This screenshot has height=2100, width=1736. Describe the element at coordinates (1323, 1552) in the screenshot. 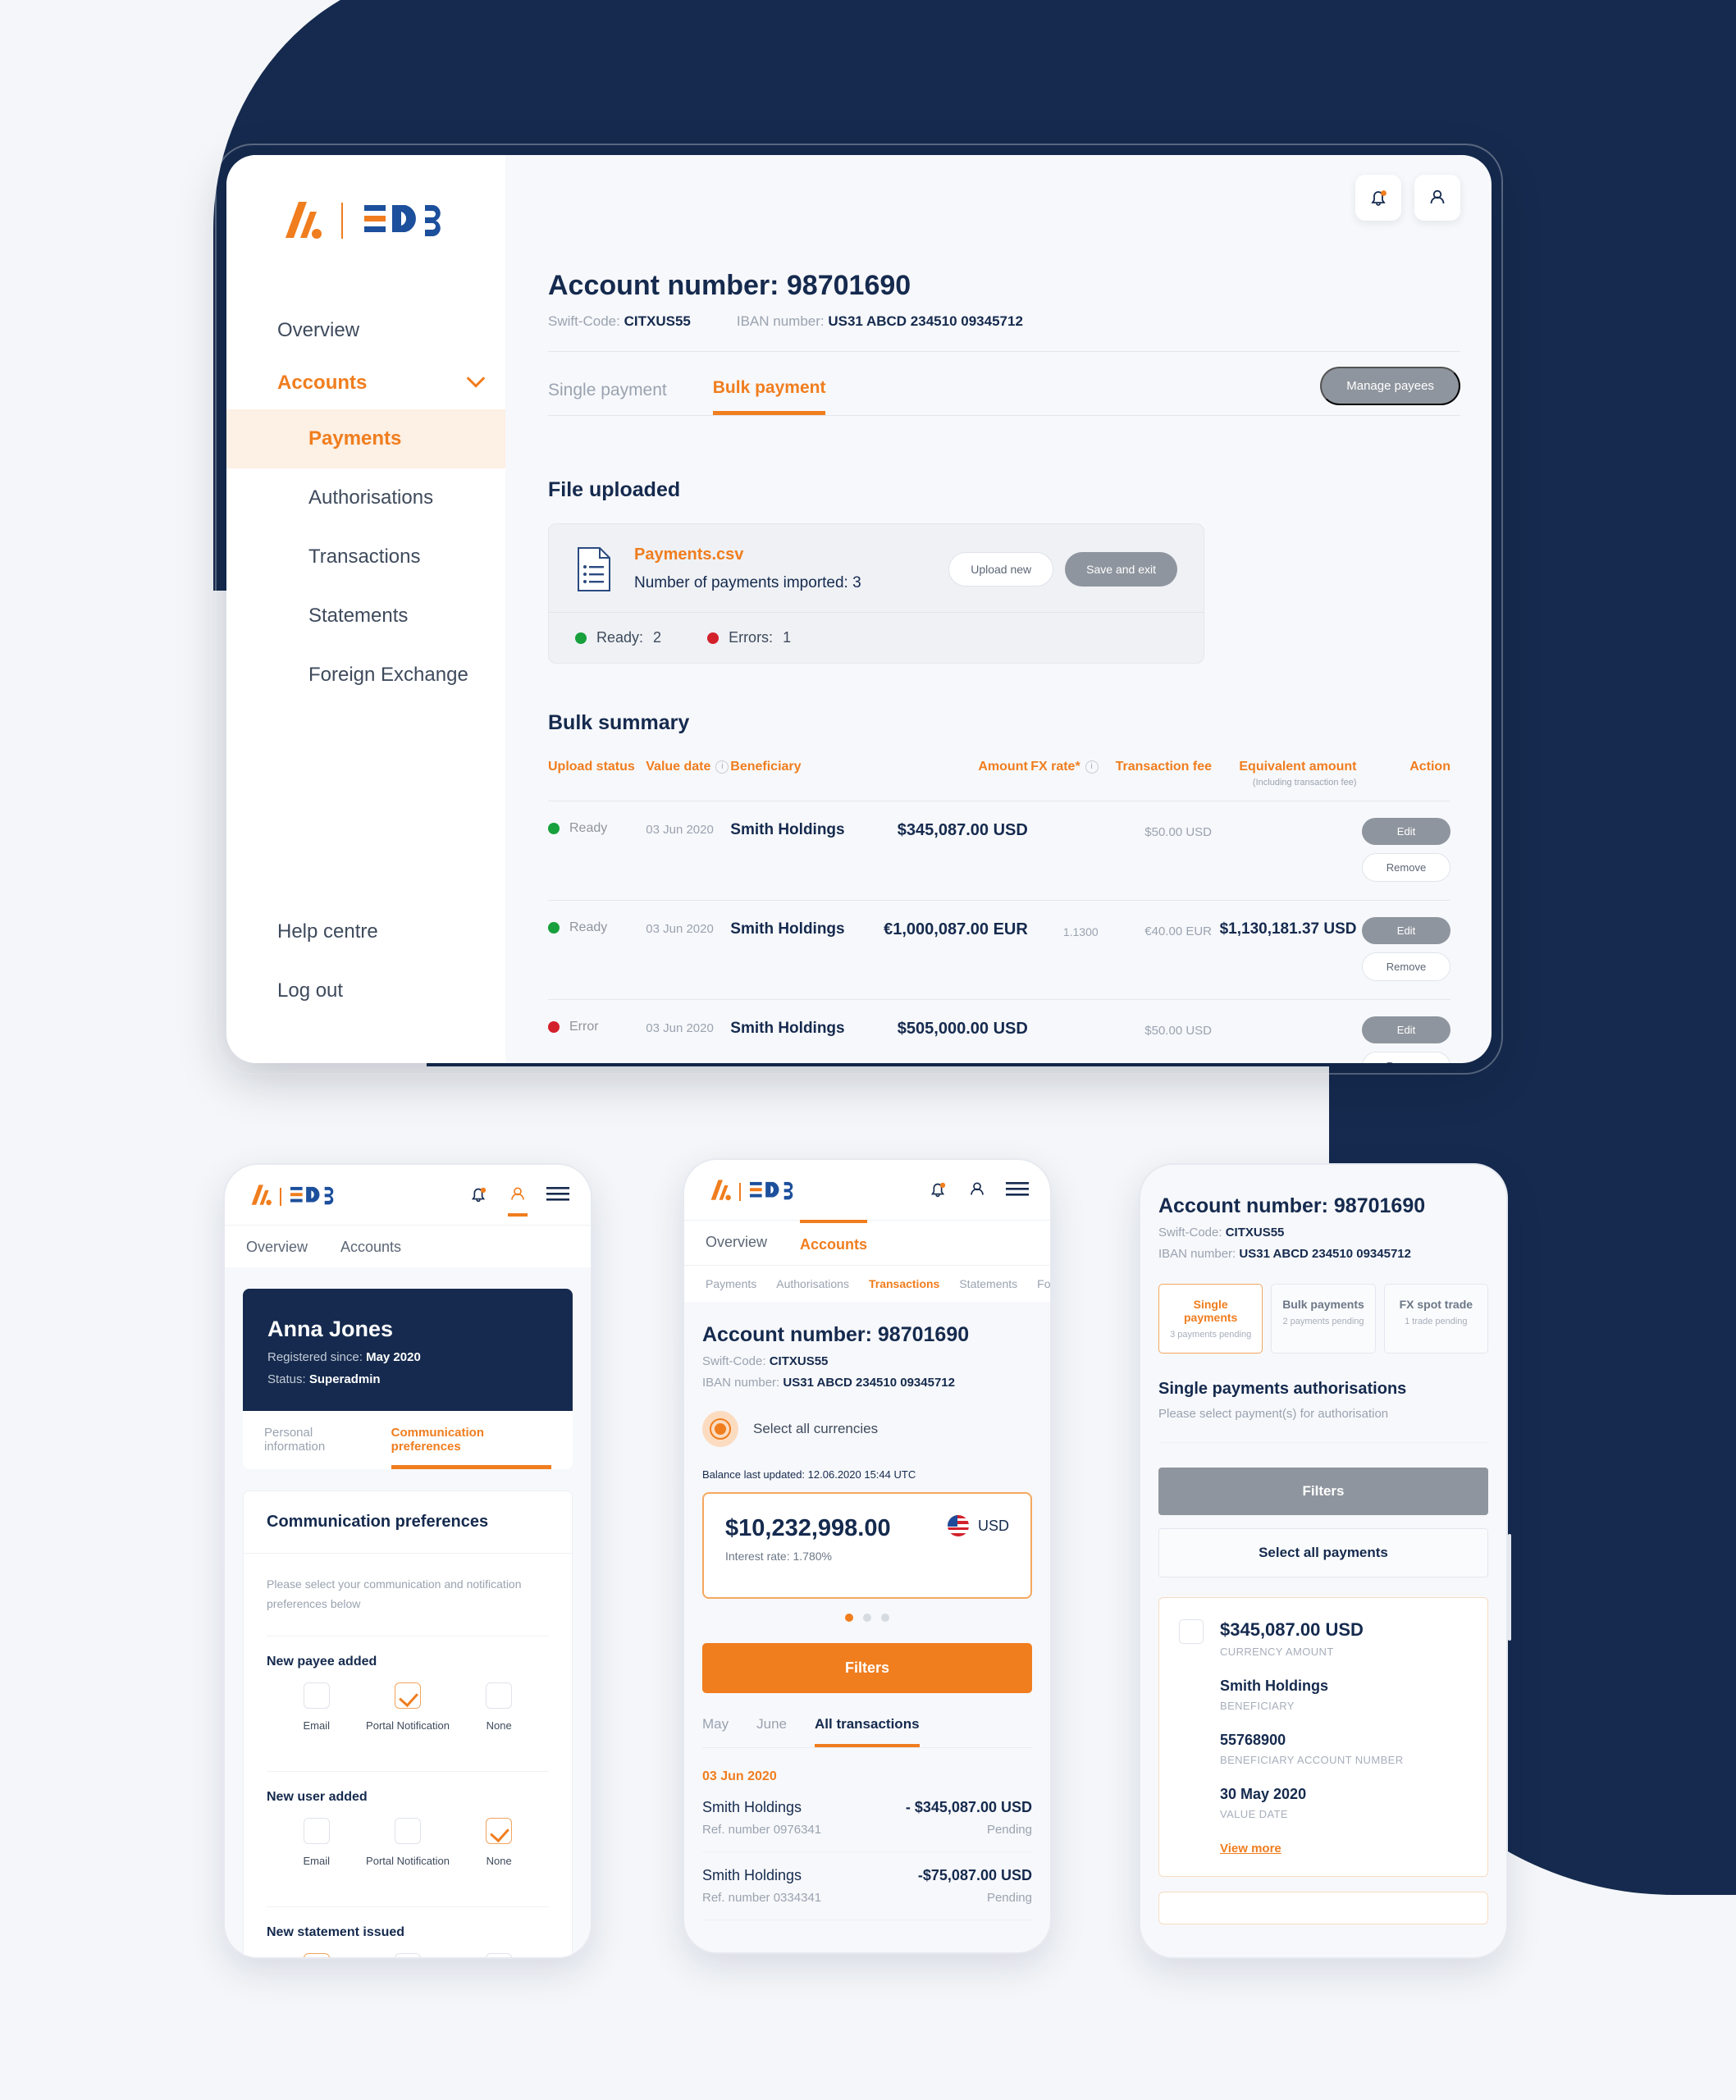

I see `select-all-payments-button: Select all payments` at that location.